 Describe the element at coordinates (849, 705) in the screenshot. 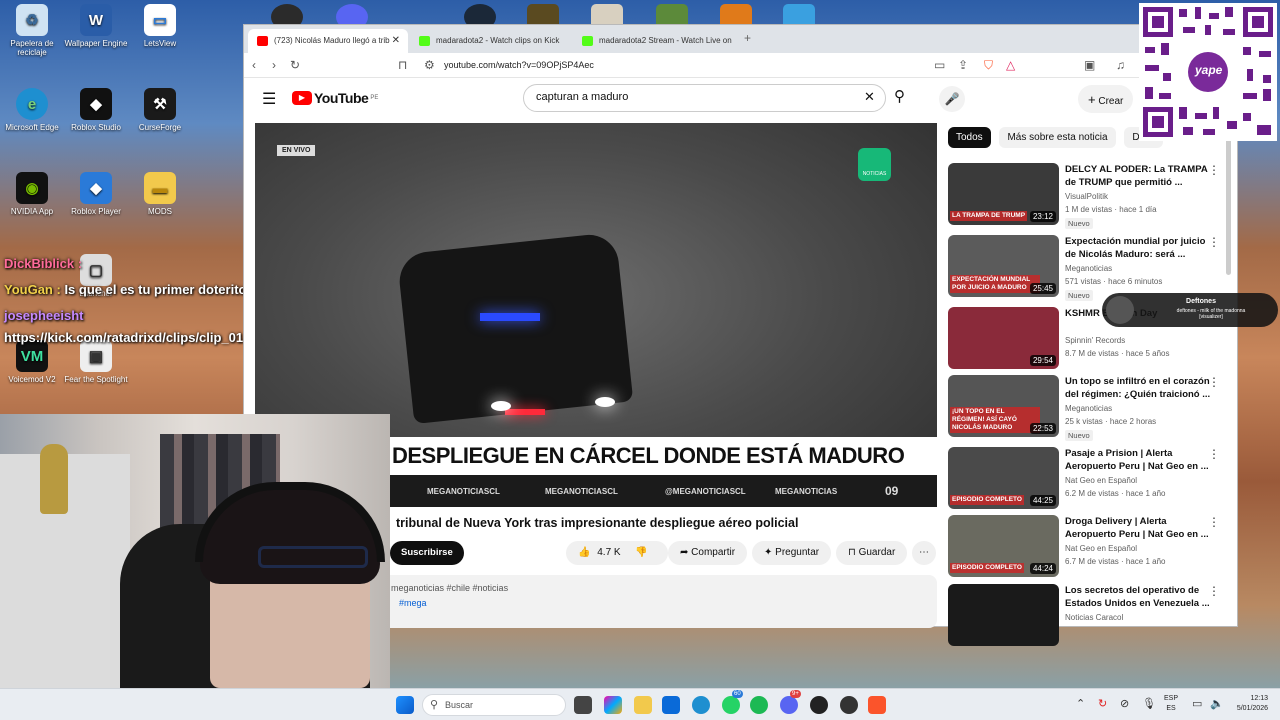

I see `recorder-icon` at that location.